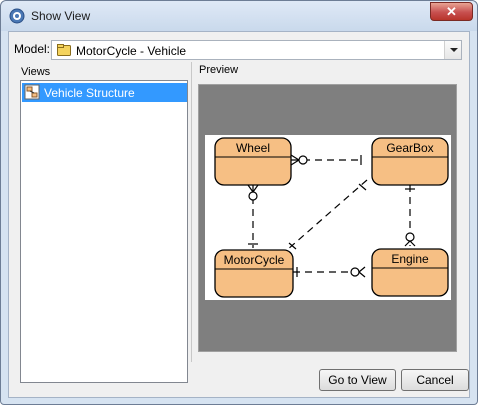 The width and height of the screenshot is (478, 405). Describe the element at coordinates (64, 50) in the screenshot. I see `model-folder-icon` at that location.